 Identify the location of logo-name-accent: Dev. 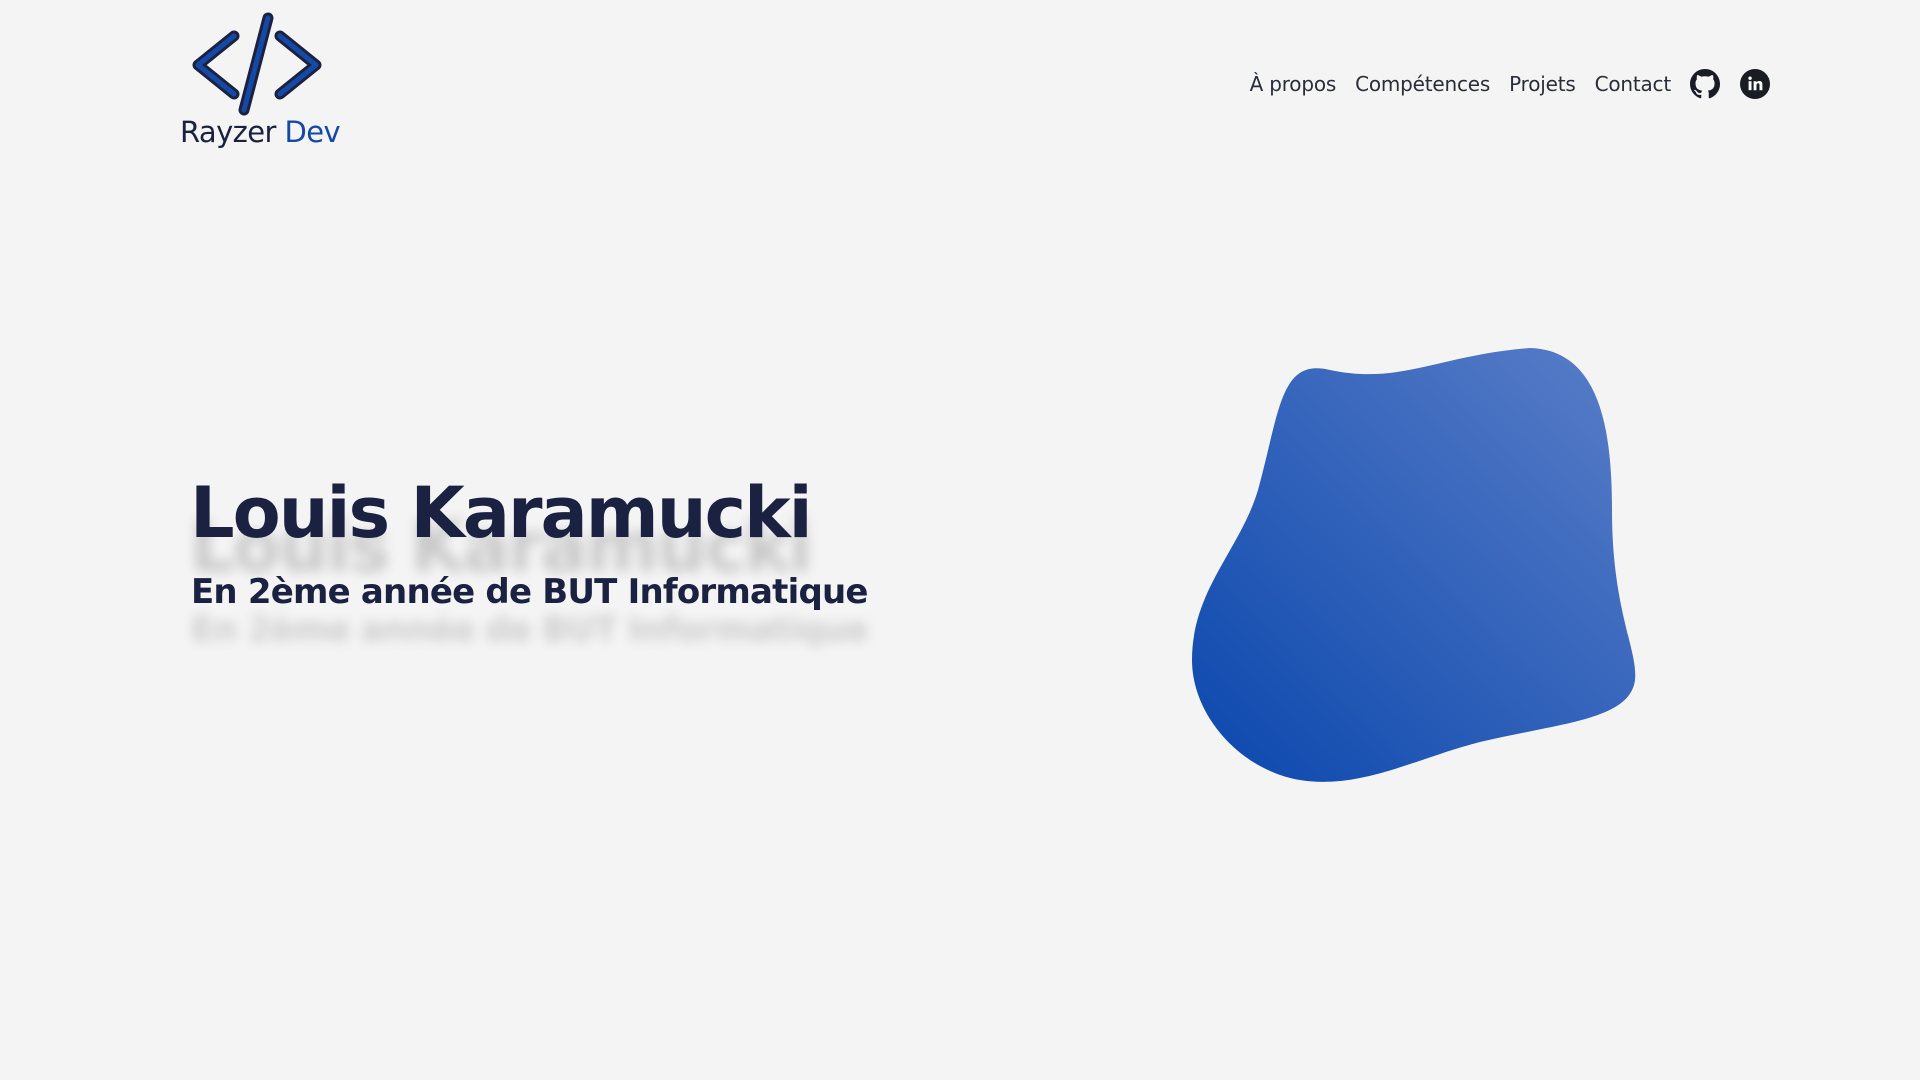
(312, 132).